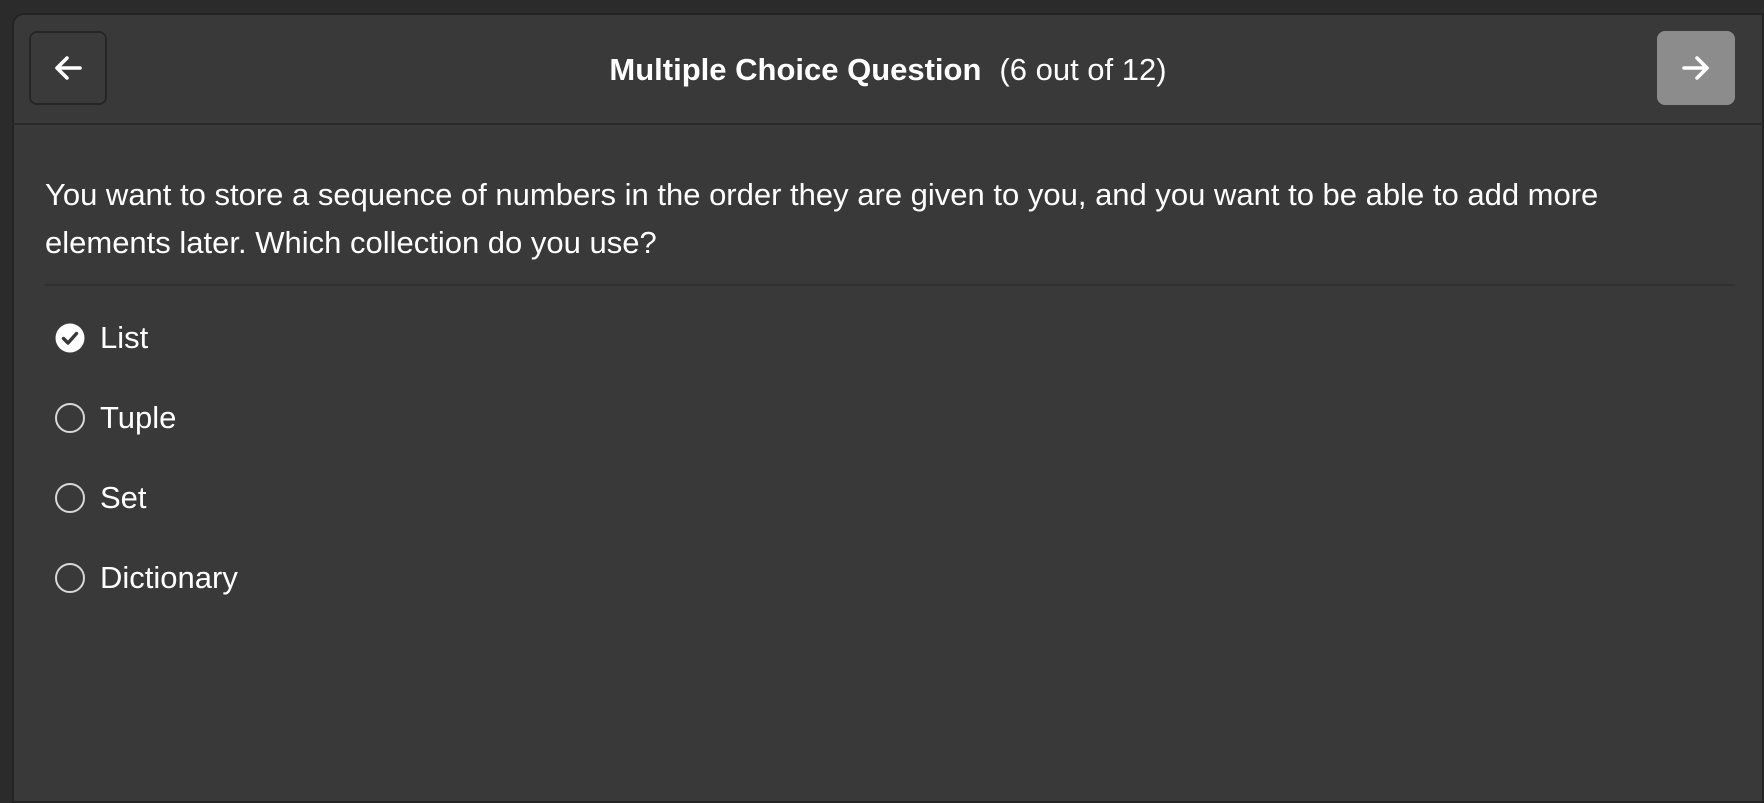  I want to click on page-title: Multiple Choice Question, so click(795, 69).